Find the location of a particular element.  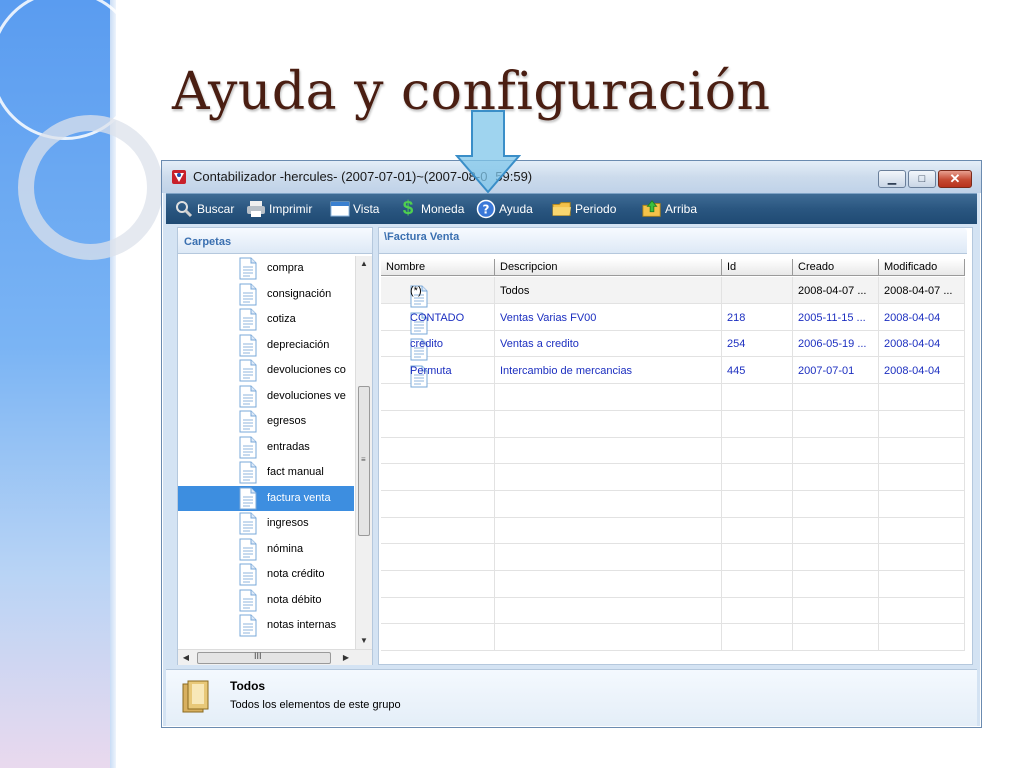

table-cell: Todos is located at coordinates (608, 290).